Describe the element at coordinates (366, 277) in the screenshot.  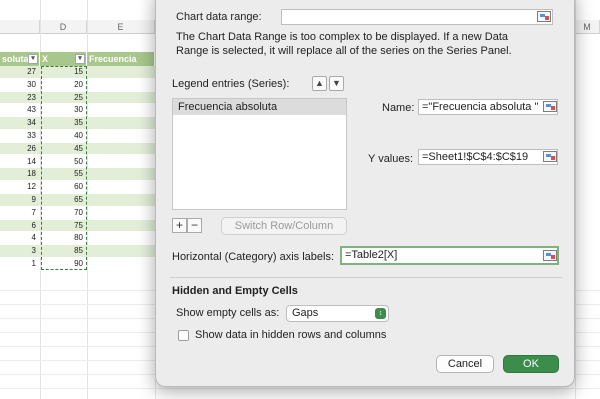
I see `section-divider` at that location.